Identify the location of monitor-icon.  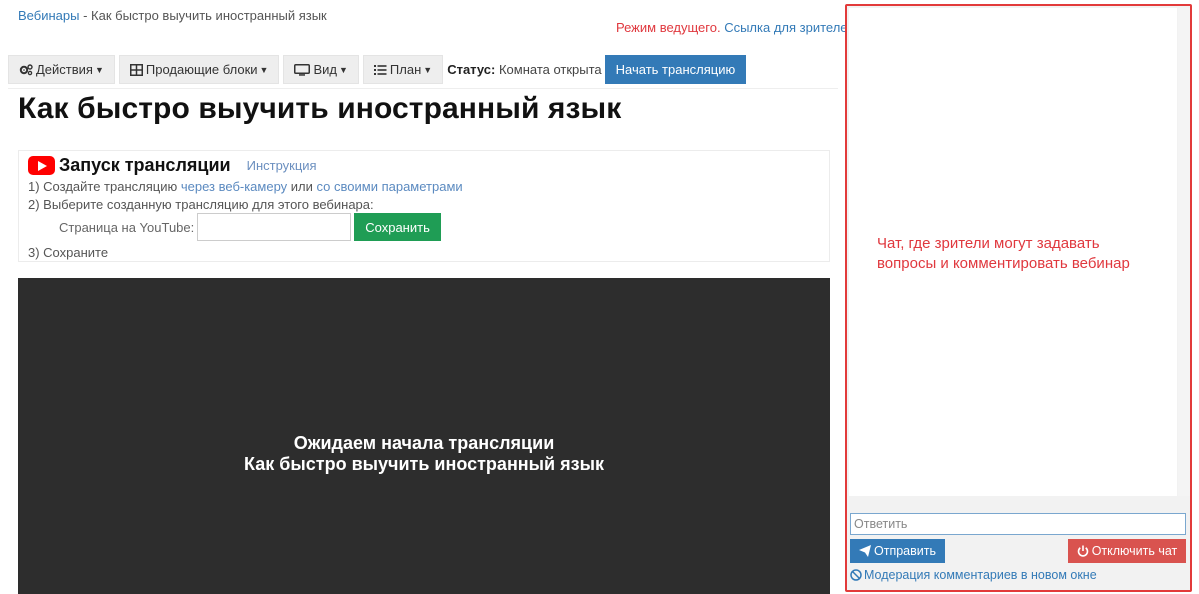
(302, 69).